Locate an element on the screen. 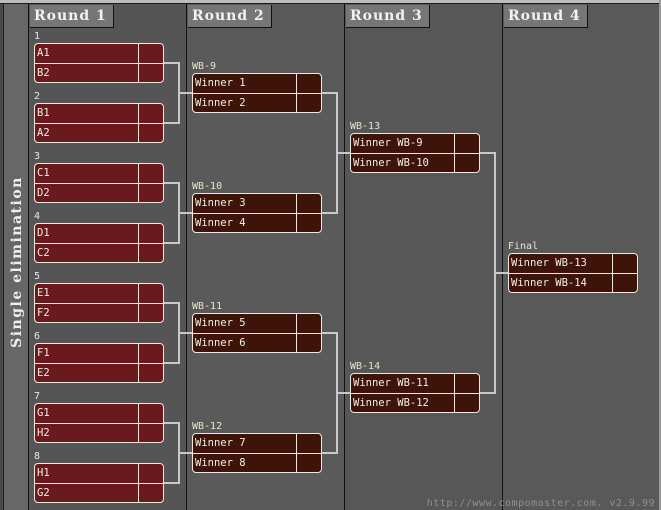 Image resolution: width=661 pixels, height=510 pixels. participant-name: H1 is located at coordinates (87, 473).